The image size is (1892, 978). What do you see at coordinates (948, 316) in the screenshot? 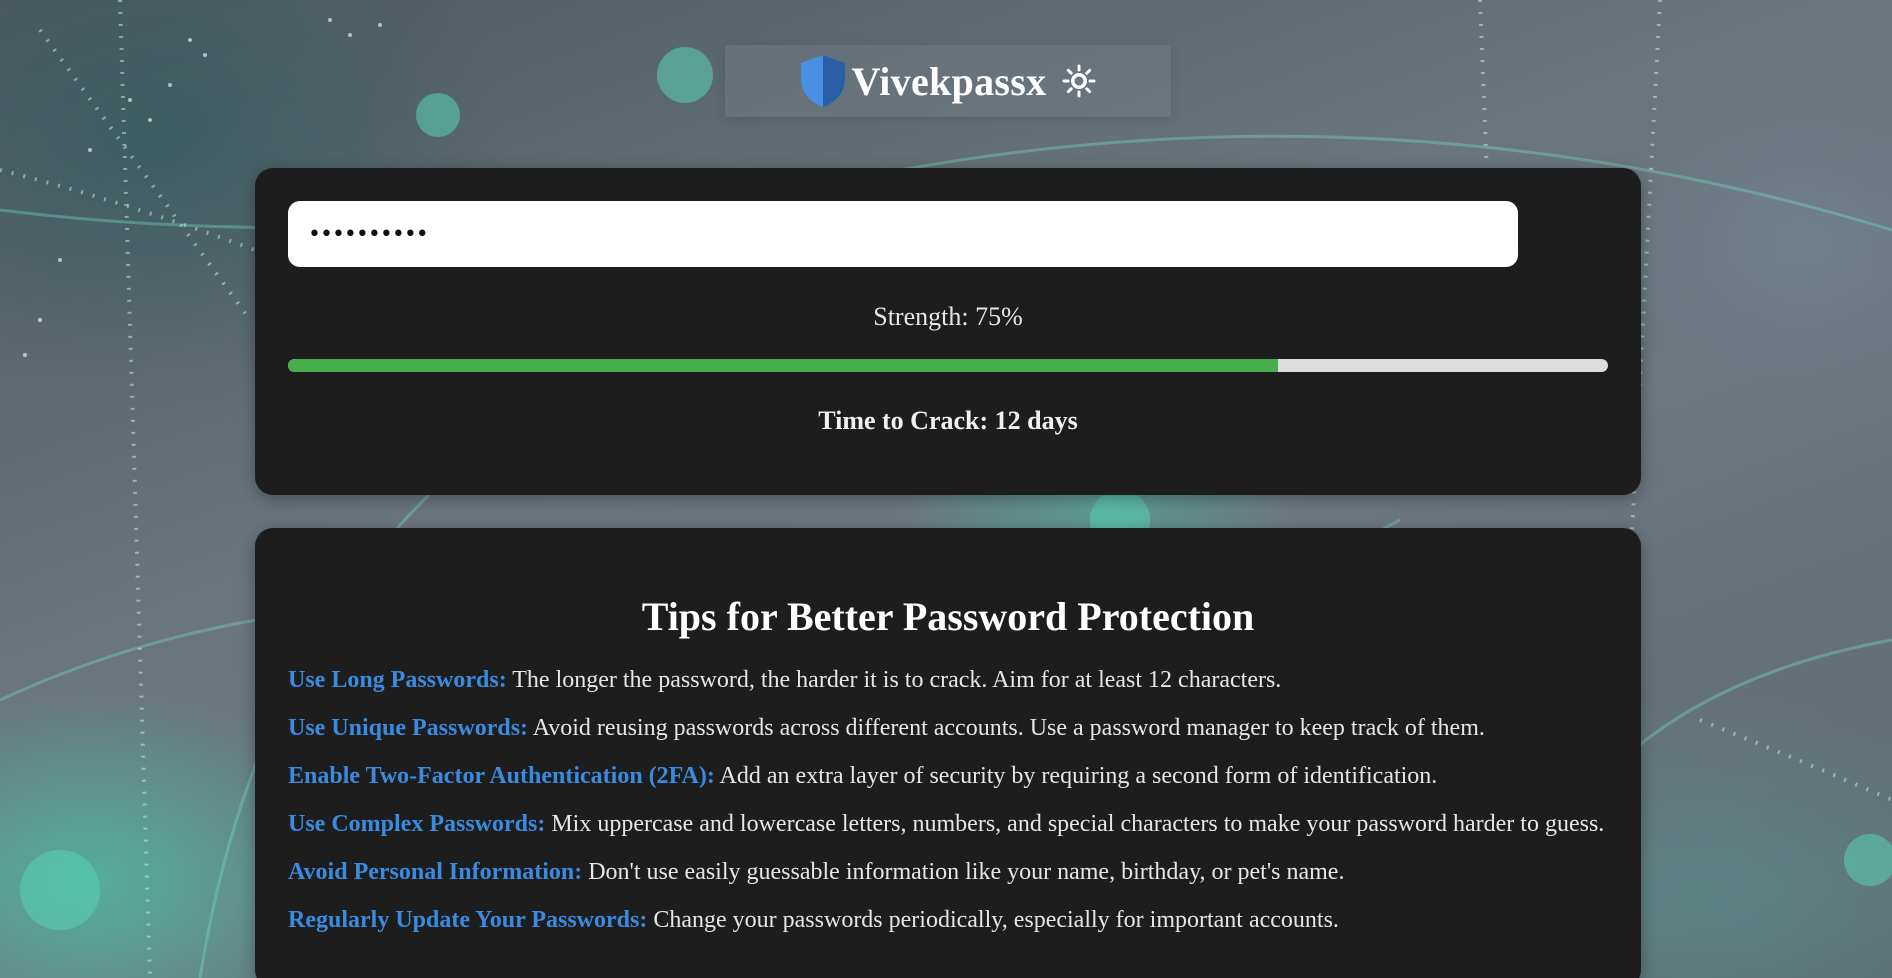
I see `strength-label: Strength: 75%` at bounding box center [948, 316].